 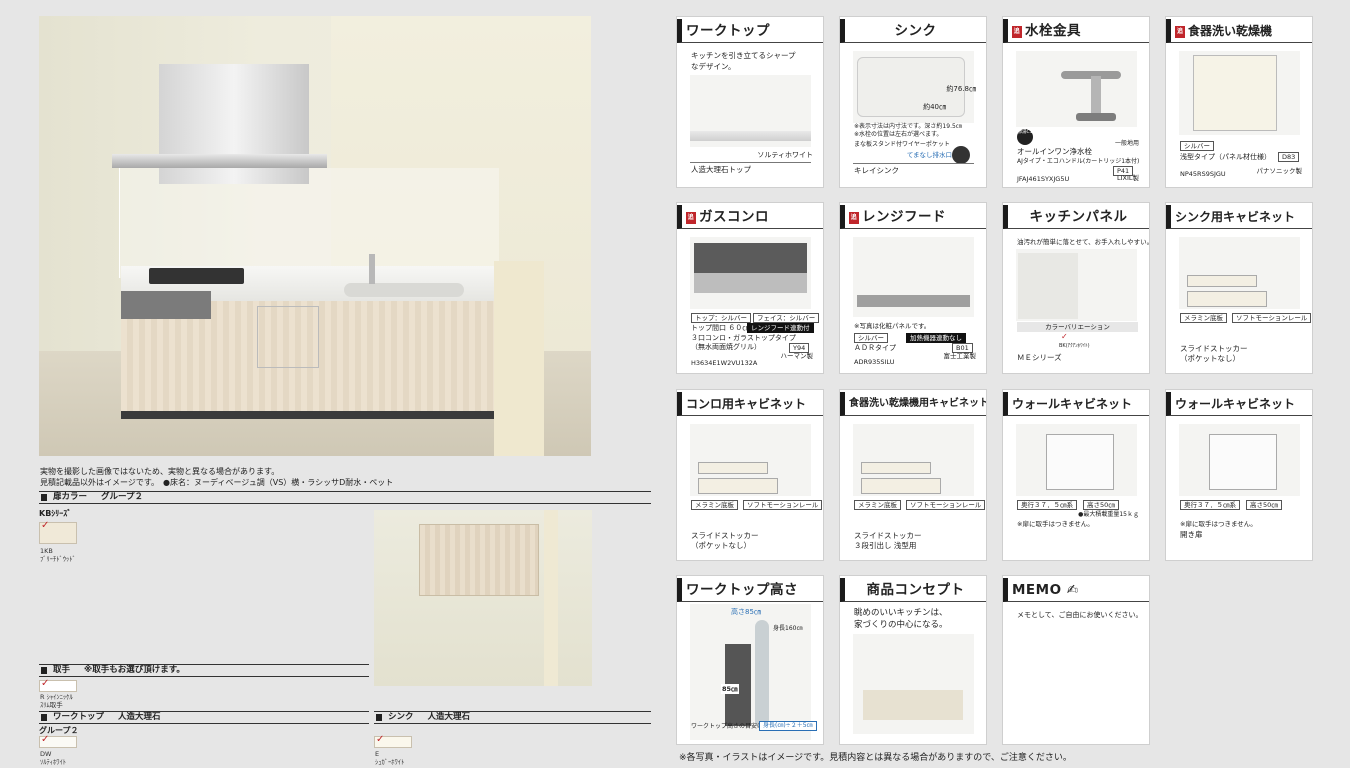 I want to click on height-value: 高さ85㎝, so click(x=746, y=612).